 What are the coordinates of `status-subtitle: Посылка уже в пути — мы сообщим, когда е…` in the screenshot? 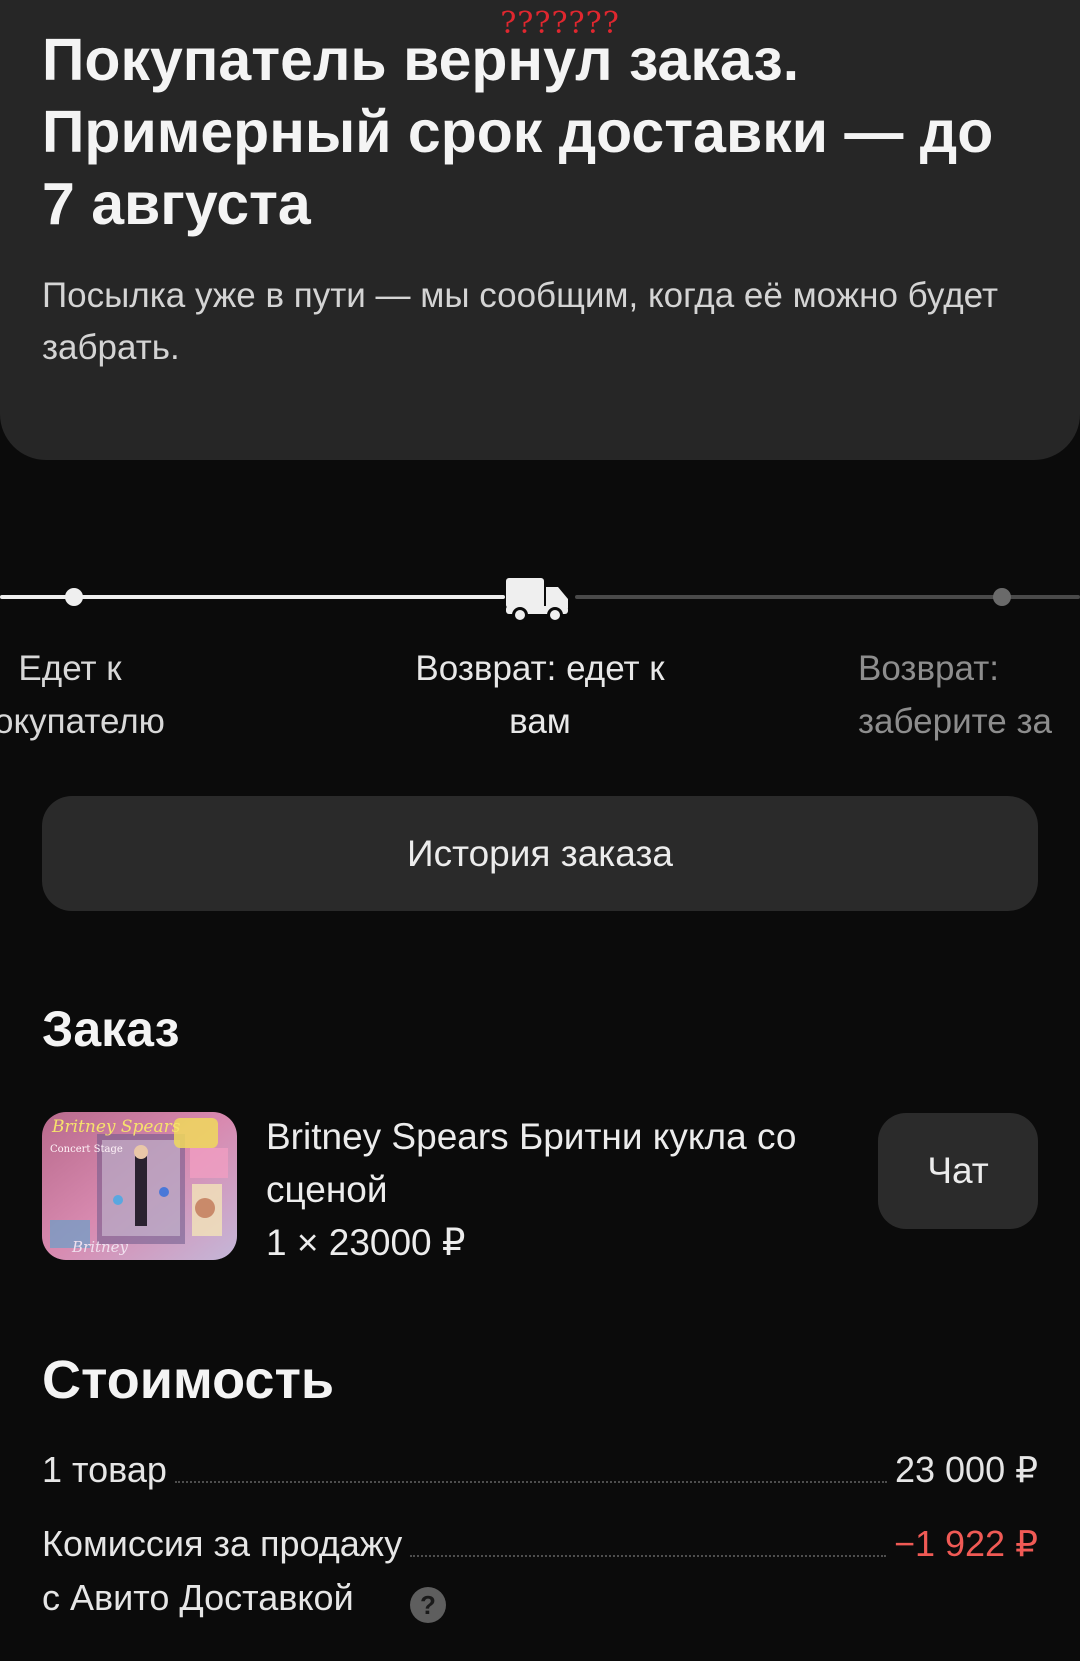 It's located at (520, 321).